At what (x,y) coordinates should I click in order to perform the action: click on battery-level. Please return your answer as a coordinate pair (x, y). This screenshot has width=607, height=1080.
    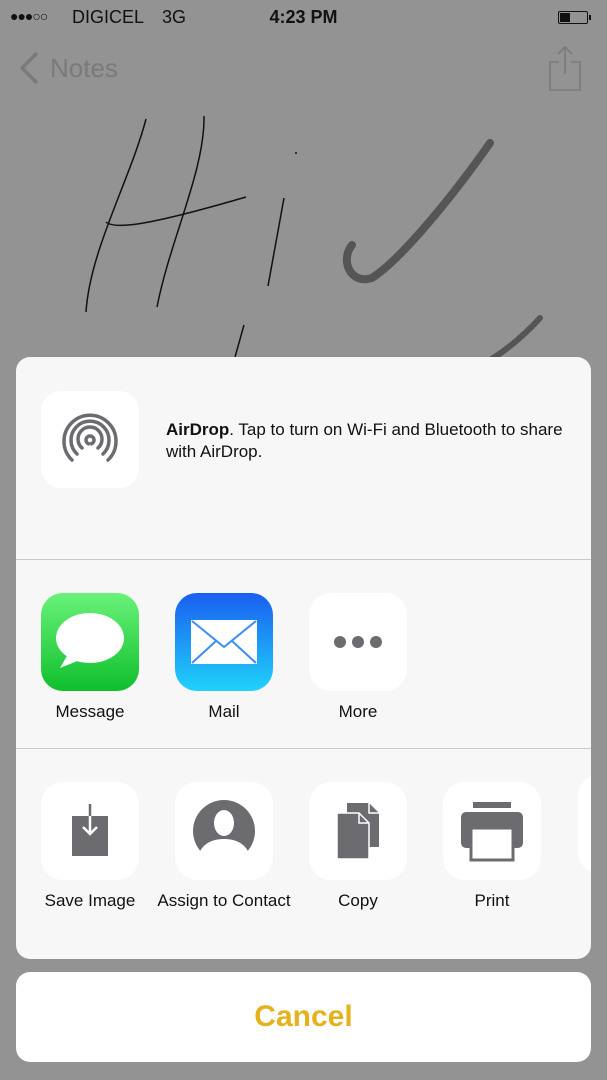
    Looking at the image, I should click on (565, 17).